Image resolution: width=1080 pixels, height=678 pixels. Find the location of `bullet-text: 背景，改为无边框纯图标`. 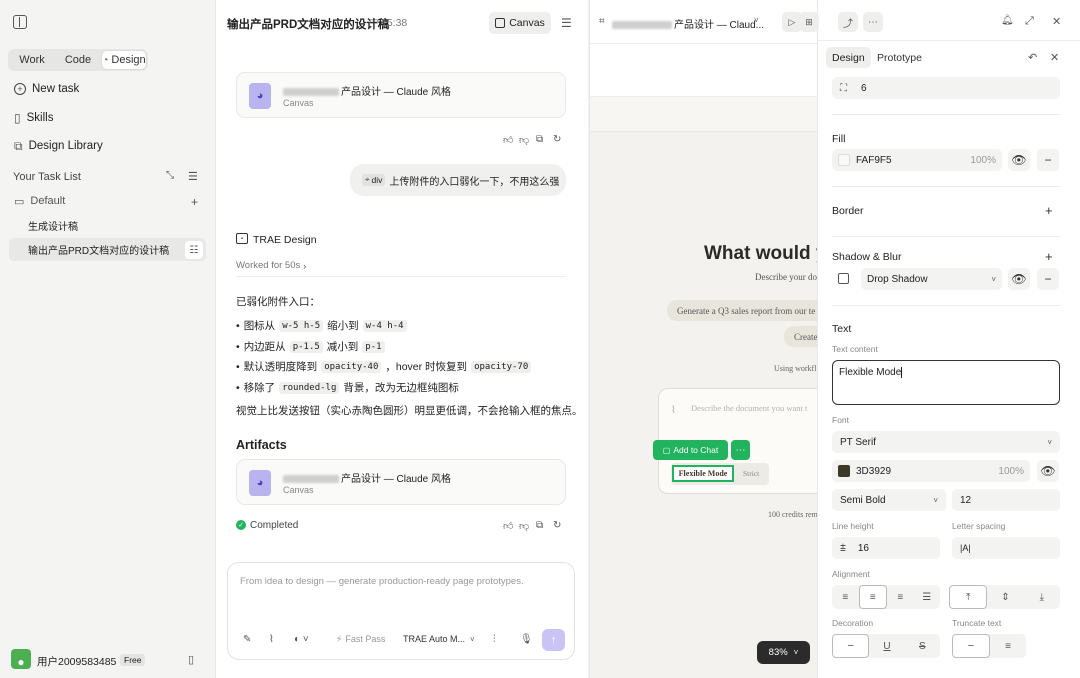

bullet-text: 背景，改为无边框纯图标 is located at coordinates (401, 388).